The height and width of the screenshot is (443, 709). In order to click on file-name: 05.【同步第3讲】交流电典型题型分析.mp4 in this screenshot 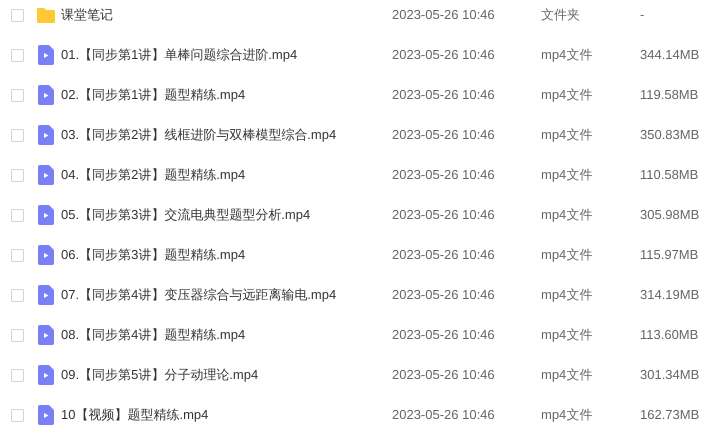, I will do `click(226, 215)`.